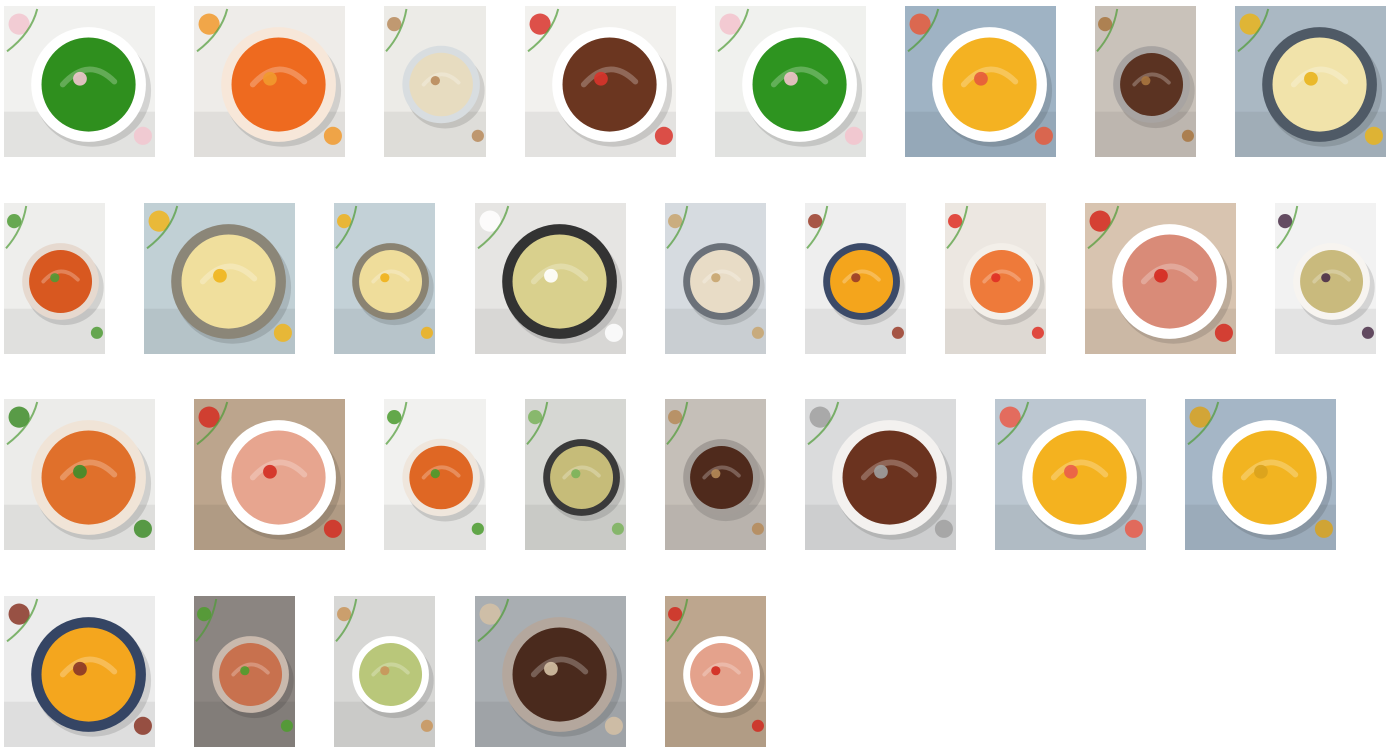  What do you see at coordinates (219, 278) in the screenshot?
I see `gallery-thumbnail-corn-velvet-soup` at bounding box center [219, 278].